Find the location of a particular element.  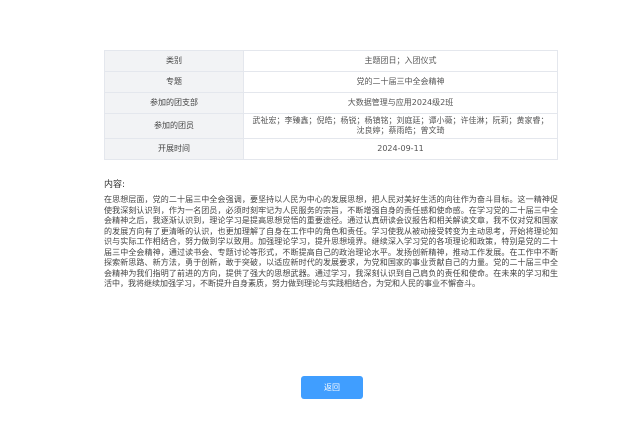

table-row: 专题 党的二十届三中全会精神 is located at coordinates (331, 82).